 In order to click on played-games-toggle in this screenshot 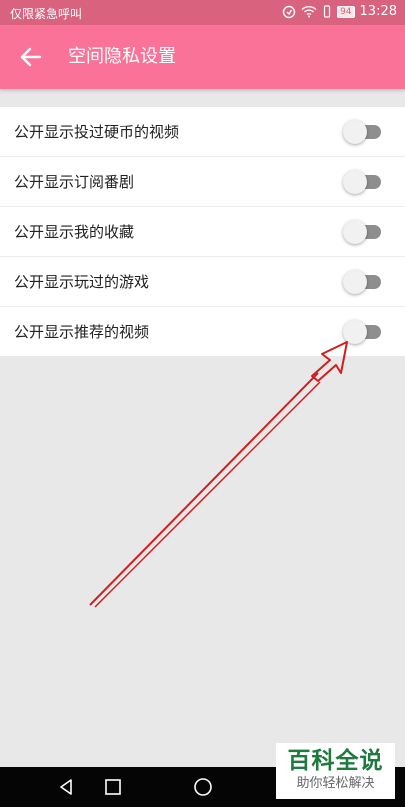, I will do `click(363, 282)`.